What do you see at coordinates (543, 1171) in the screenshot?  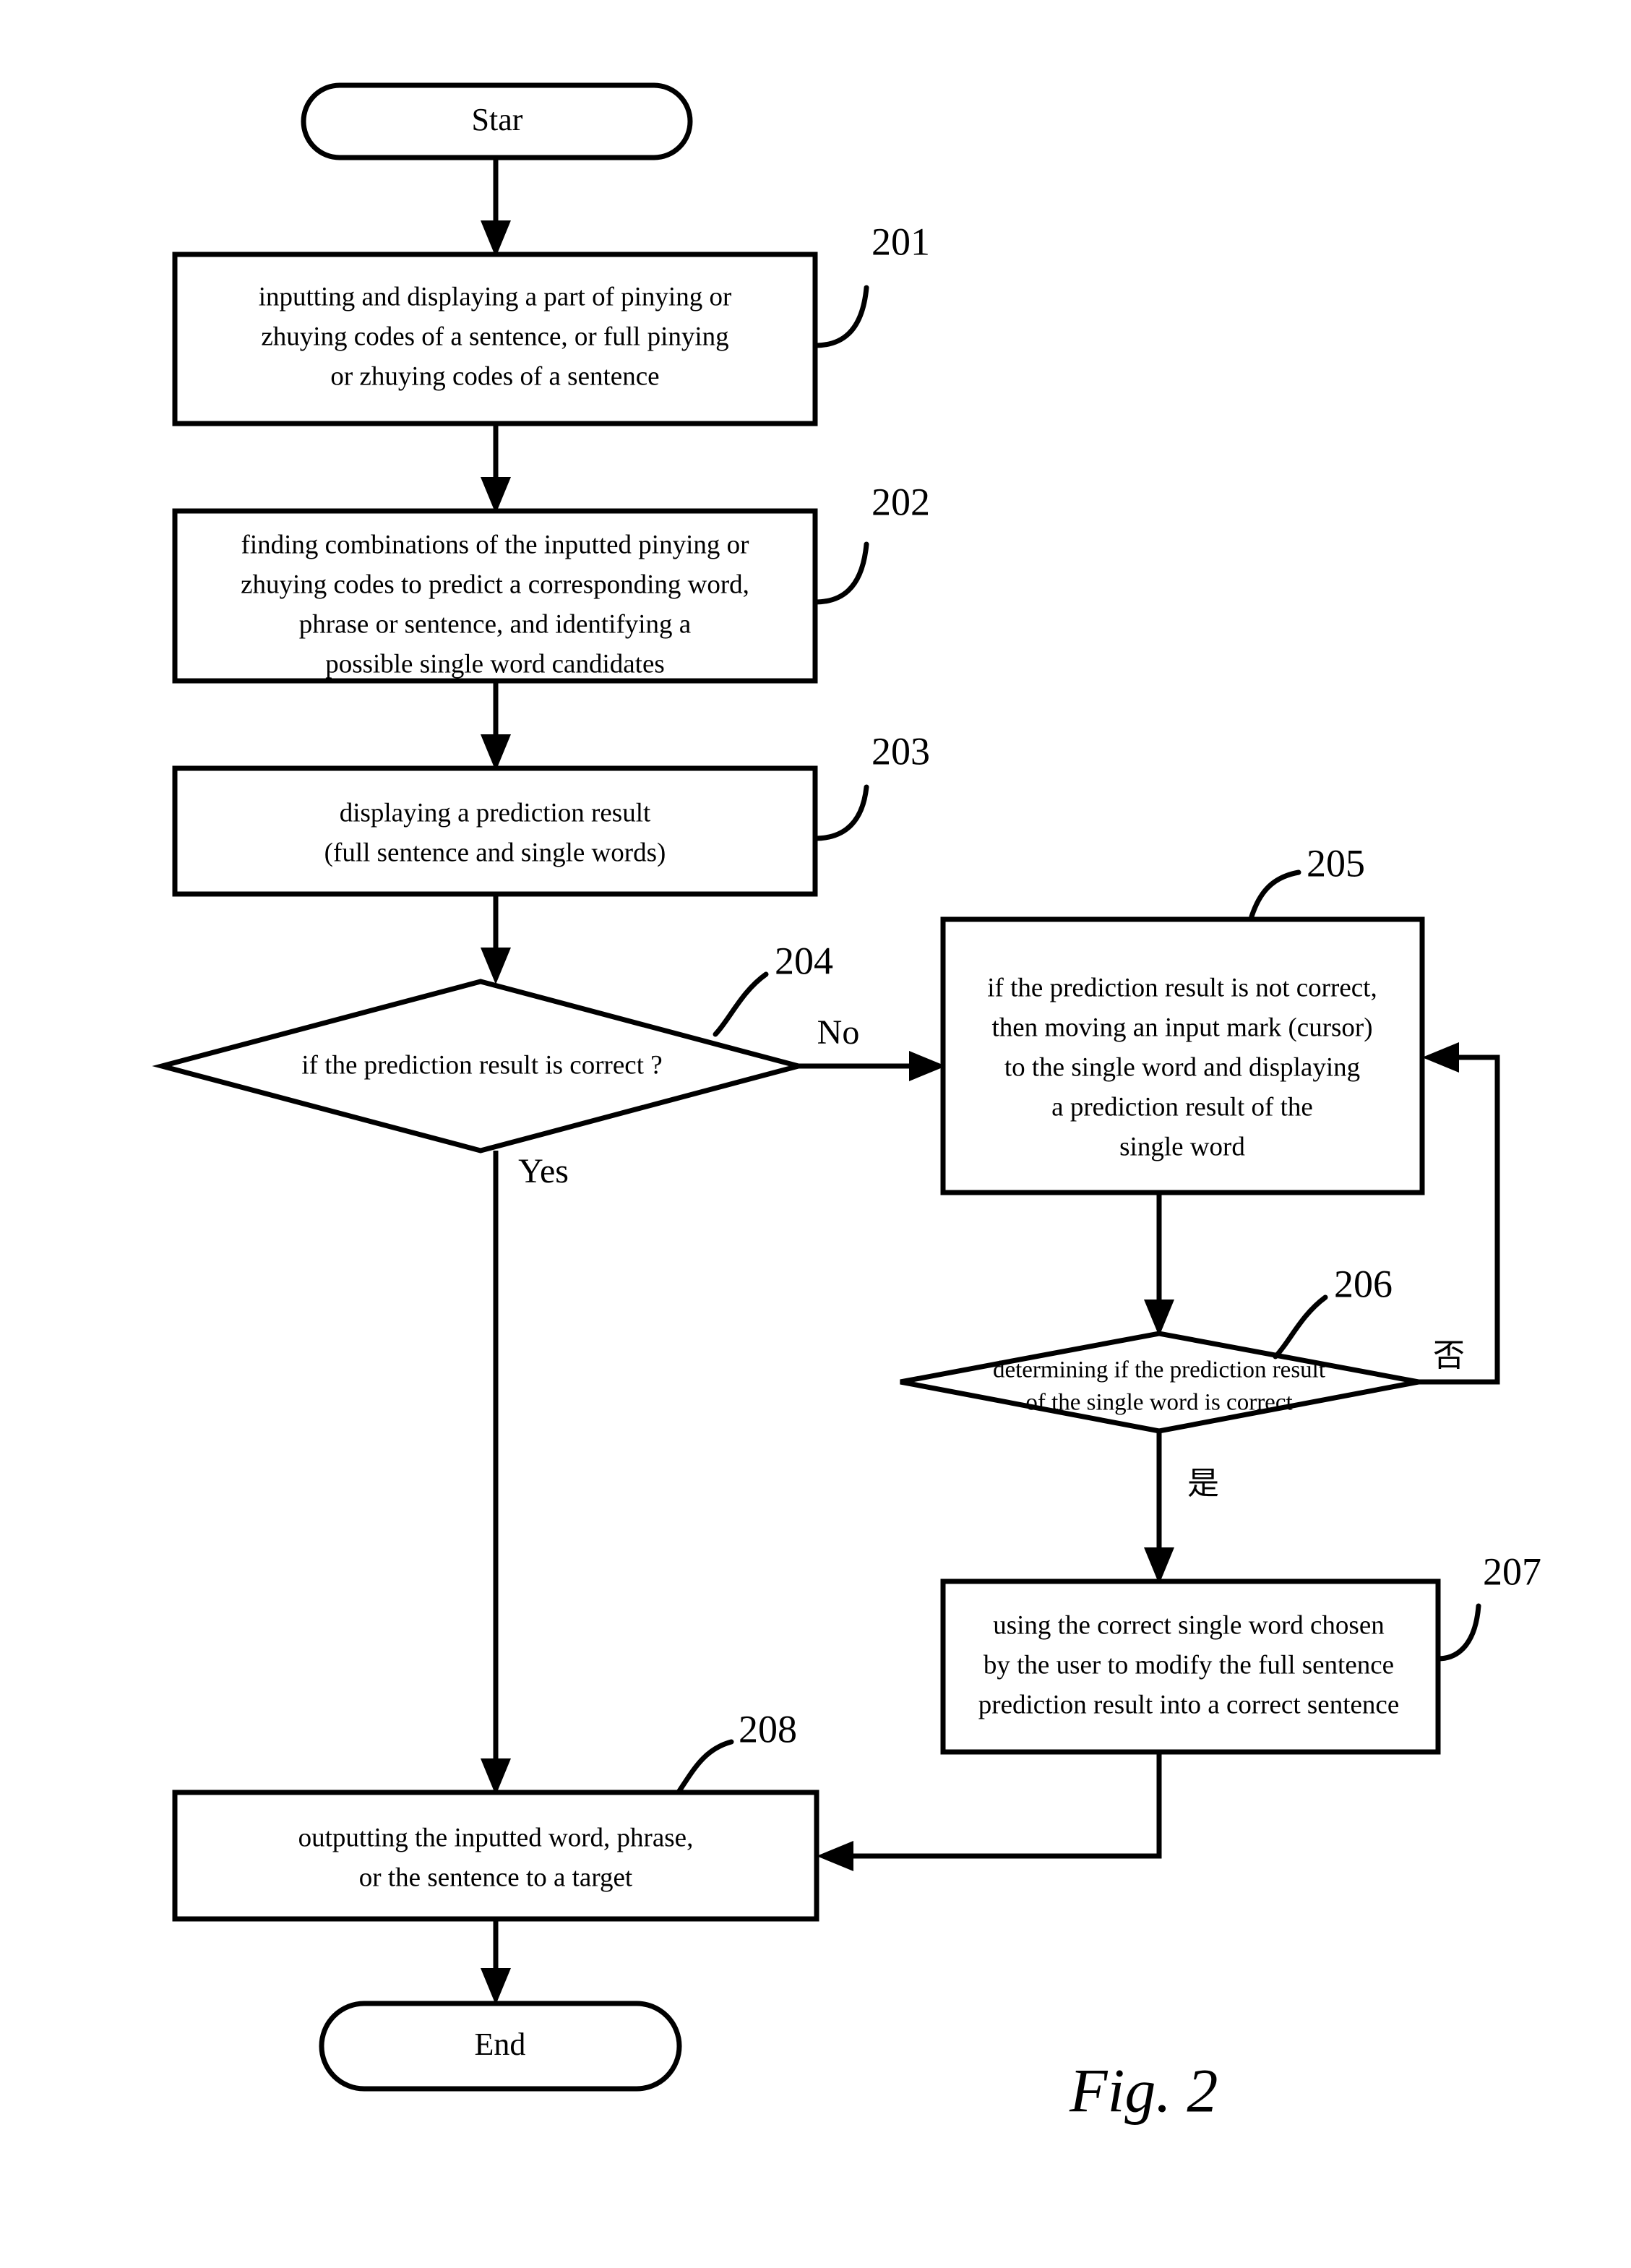 I see `edge-label-204-yes: Yes` at bounding box center [543, 1171].